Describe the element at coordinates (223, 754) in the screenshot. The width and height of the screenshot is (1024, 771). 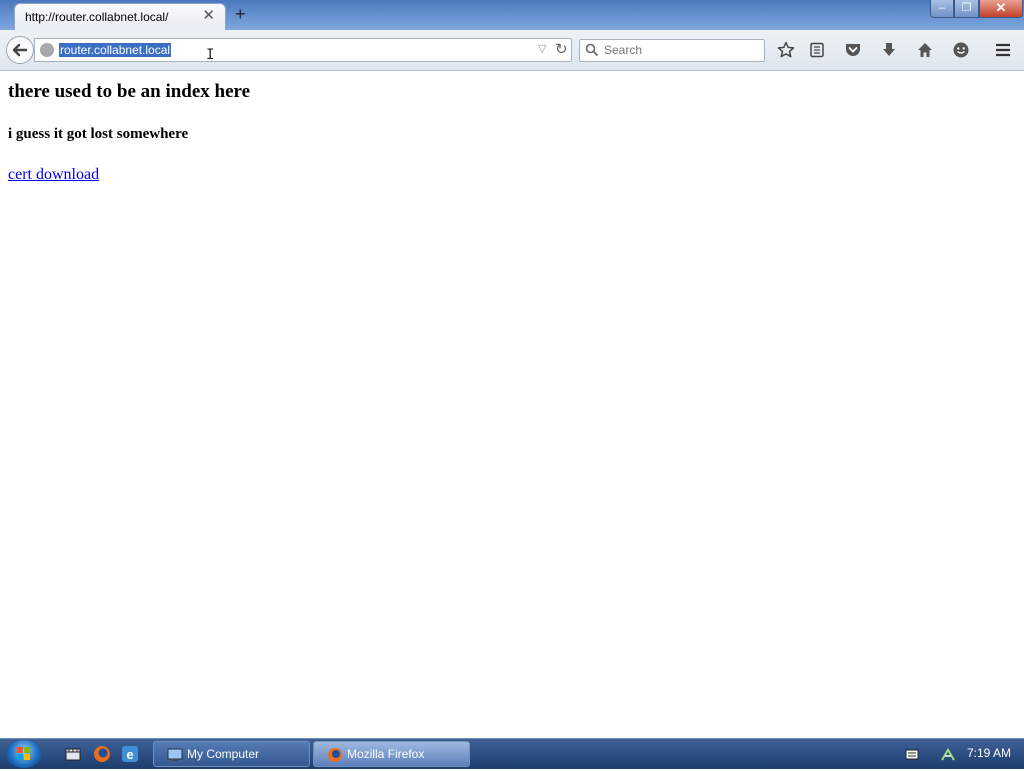
I see `taskbar-item-label: My Computer` at that location.